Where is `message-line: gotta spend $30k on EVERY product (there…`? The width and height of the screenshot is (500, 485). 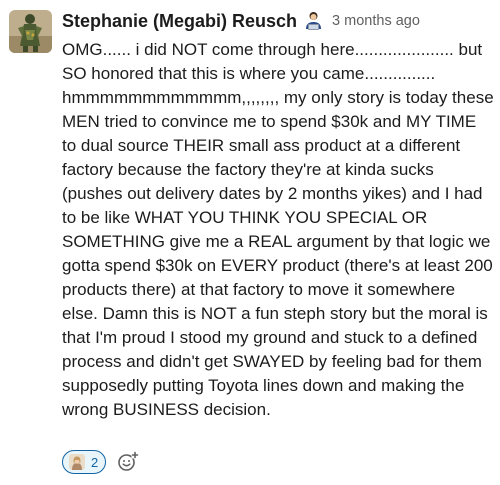 message-line: gotta spend $30k on EVERY product (there… is located at coordinates (277, 265).